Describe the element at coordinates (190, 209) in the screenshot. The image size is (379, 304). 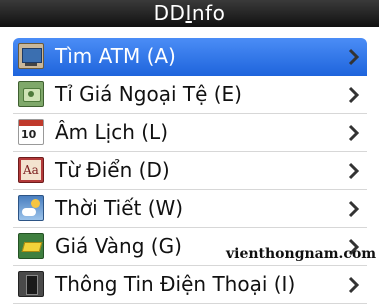
I see `menu-item-weather: Thời Tiết (W)` at that location.